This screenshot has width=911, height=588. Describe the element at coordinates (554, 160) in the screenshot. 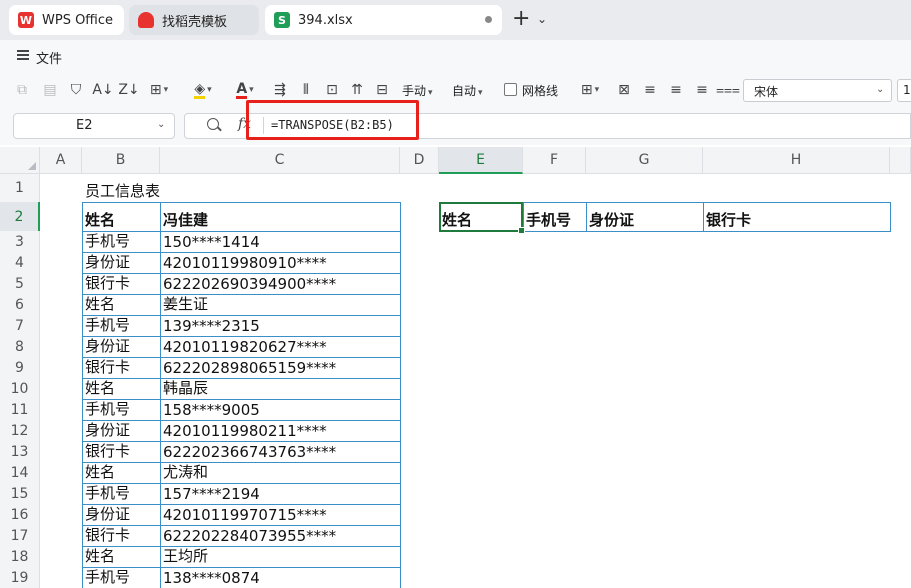

I see `column-header-f: F` at that location.